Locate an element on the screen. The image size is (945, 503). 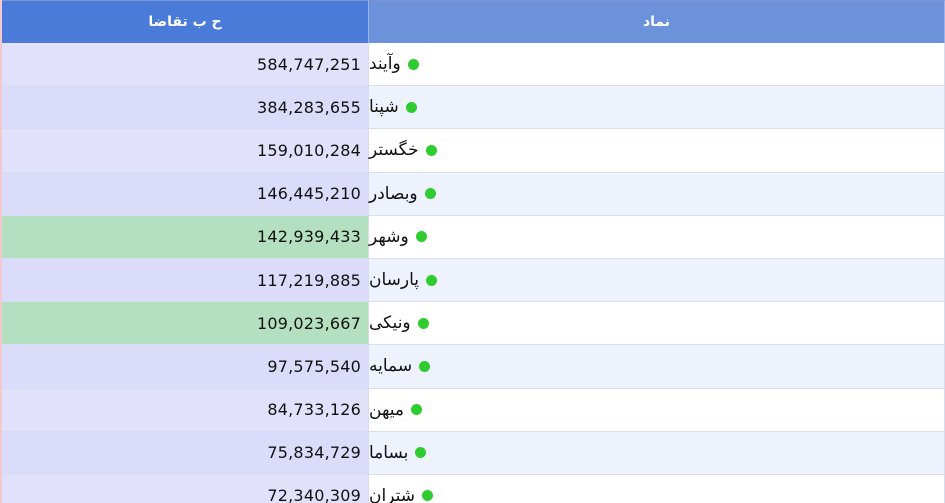
symbol-cell: شپنا is located at coordinates (657, 108).